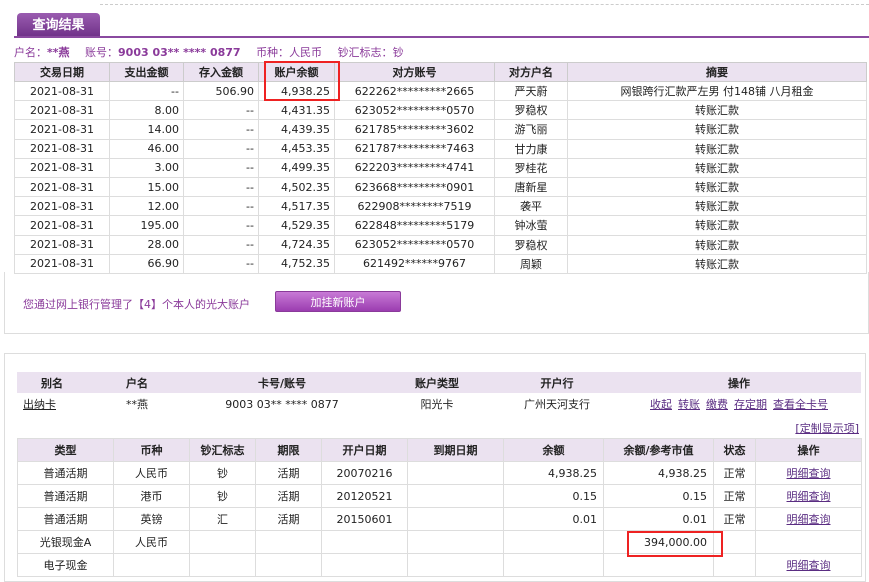  I want to click on table-row: 普通活期 英镑汇活期 20150601 0.01 0.01 正常 明细查询, so click(439, 519).